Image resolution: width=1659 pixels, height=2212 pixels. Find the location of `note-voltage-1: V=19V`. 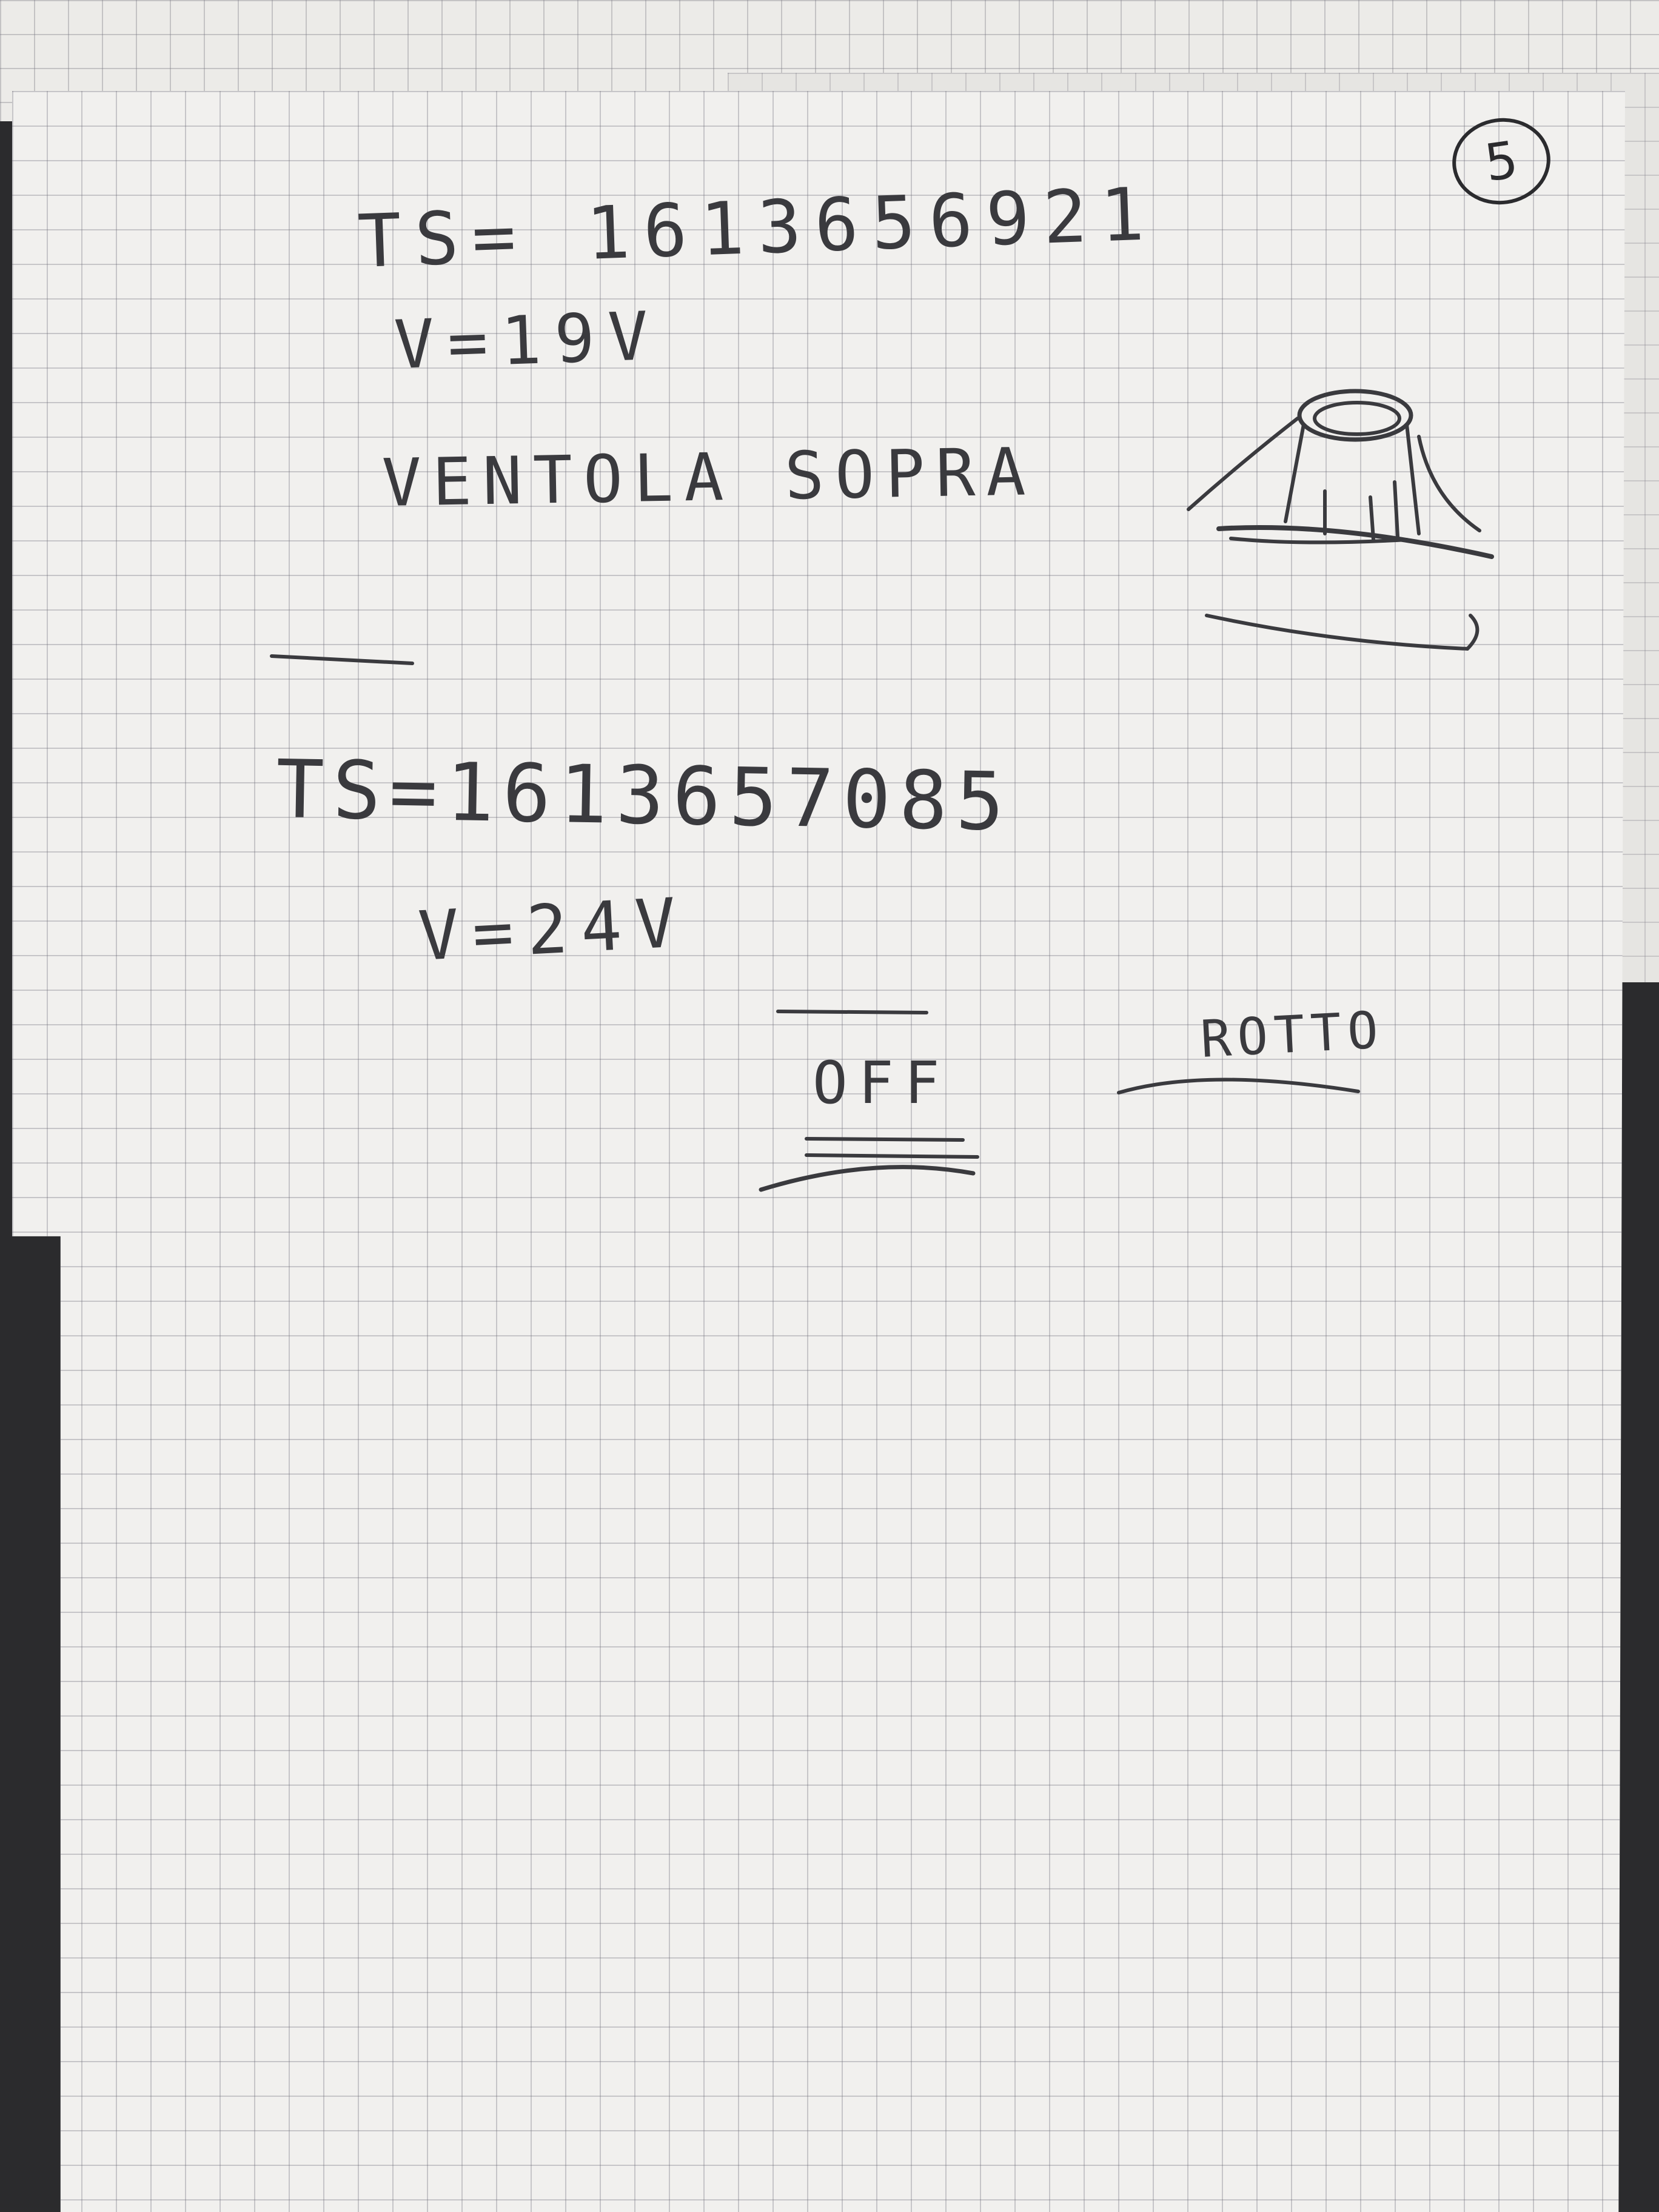

note-voltage-1: V=19V is located at coordinates (527, 341).